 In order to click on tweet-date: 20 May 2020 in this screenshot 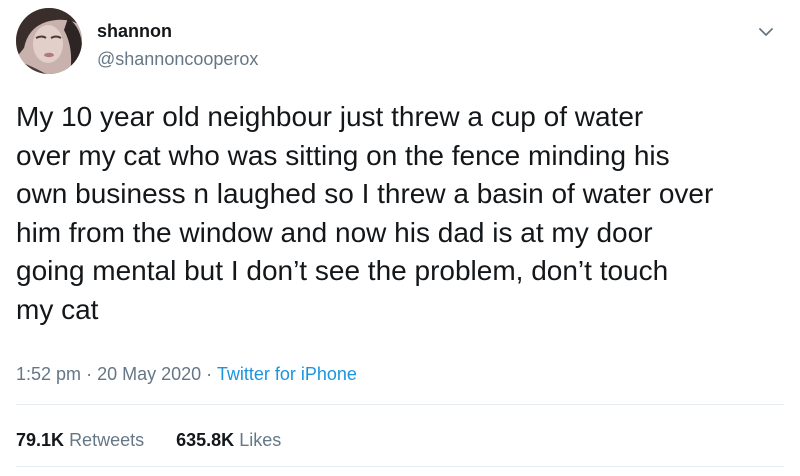, I will do `click(149, 374)`.